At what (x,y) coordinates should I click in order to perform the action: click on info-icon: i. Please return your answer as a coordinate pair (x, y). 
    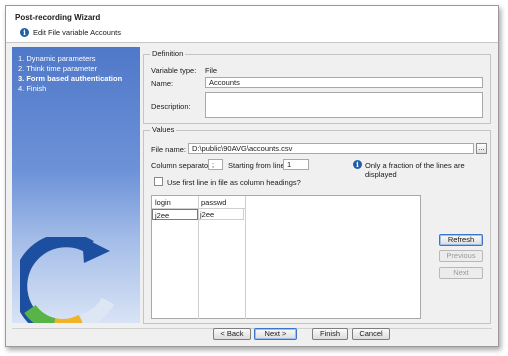
    Looking at the image, I should click on (24, 32).